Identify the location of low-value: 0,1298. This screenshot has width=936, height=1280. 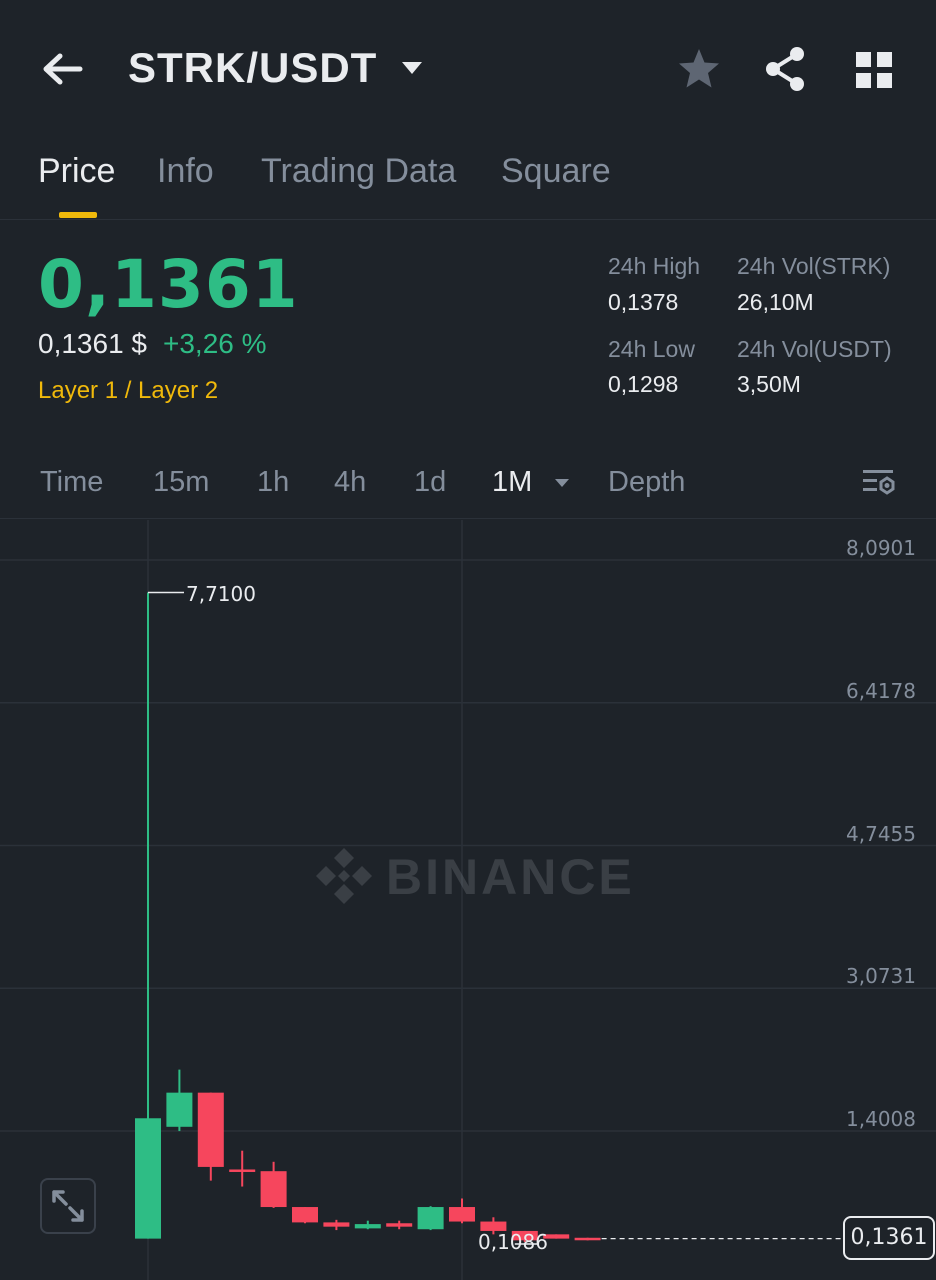
(643, 384).